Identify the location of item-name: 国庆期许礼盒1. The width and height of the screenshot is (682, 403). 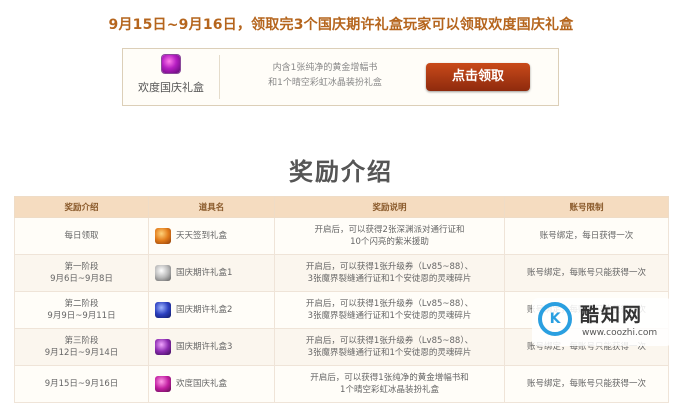
(204, 273).